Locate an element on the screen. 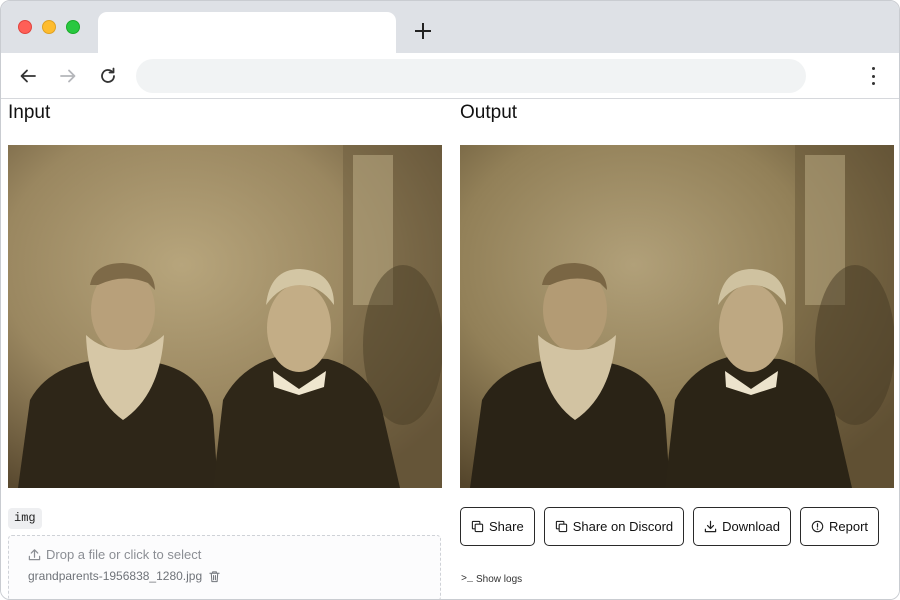 The image size is (900, 600). download-icon is located at coordinates (710, 526).